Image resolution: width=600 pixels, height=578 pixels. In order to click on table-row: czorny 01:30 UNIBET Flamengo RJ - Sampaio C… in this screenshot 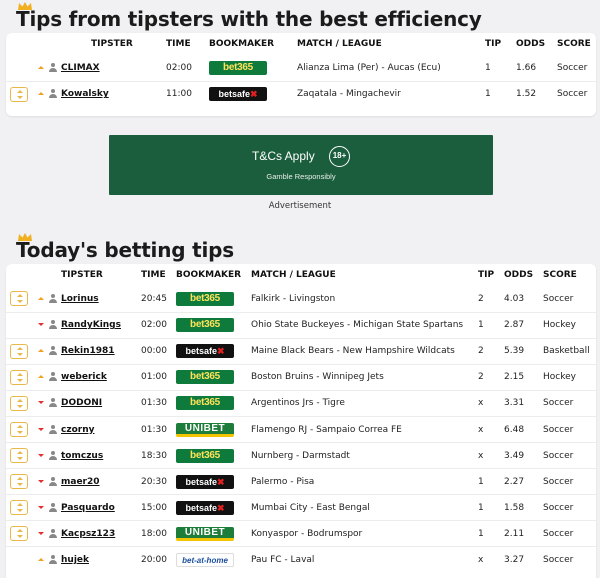, I will do `click(301, 429)`.